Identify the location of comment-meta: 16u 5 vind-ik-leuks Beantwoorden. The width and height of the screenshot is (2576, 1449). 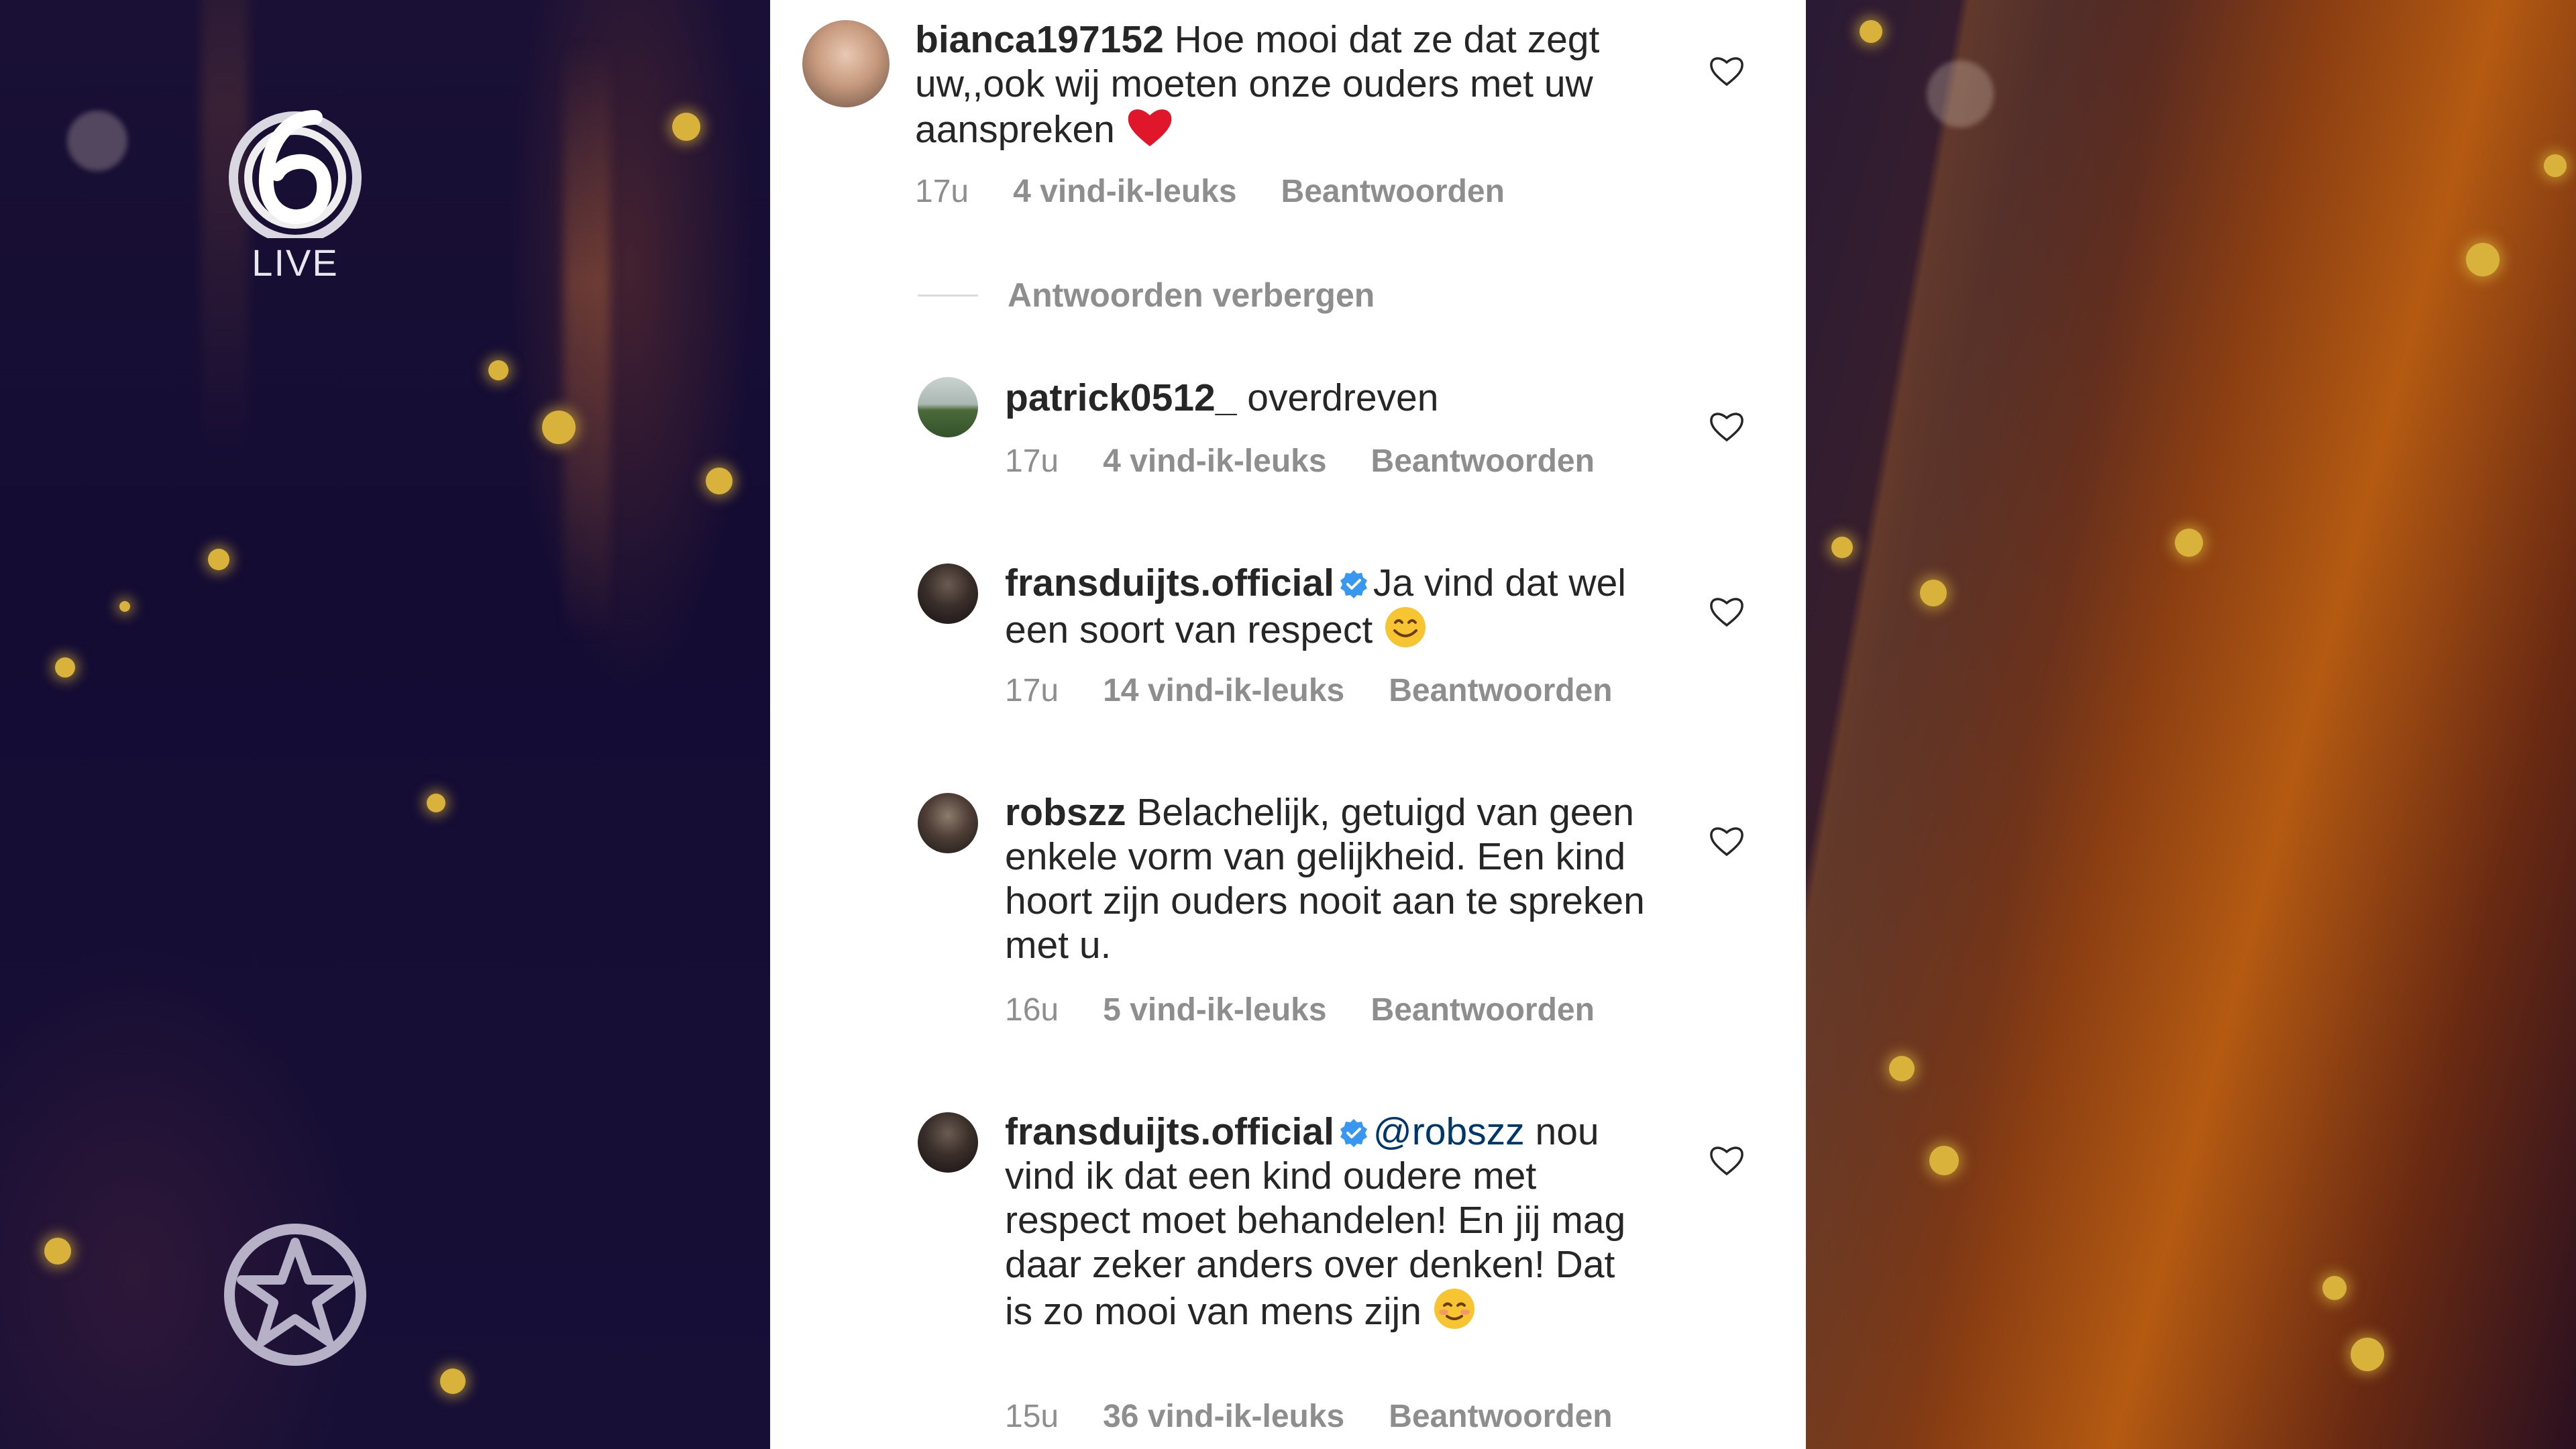
(1322, 1009).